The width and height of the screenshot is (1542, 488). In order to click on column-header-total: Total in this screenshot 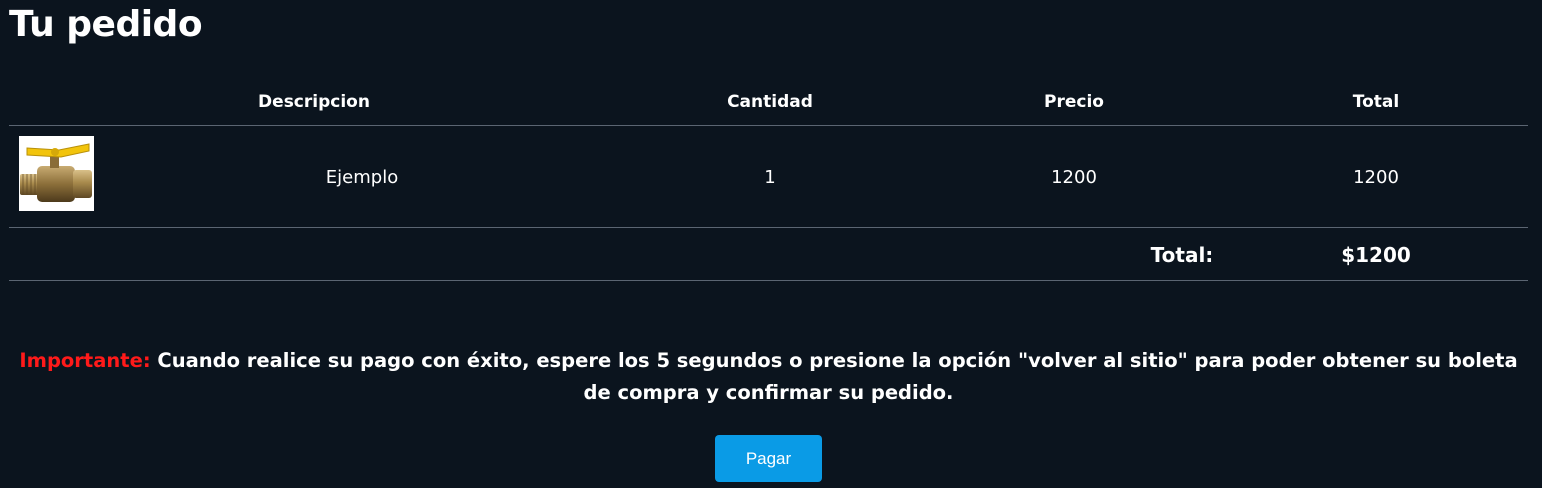, I will do `click(1376, 102)`.